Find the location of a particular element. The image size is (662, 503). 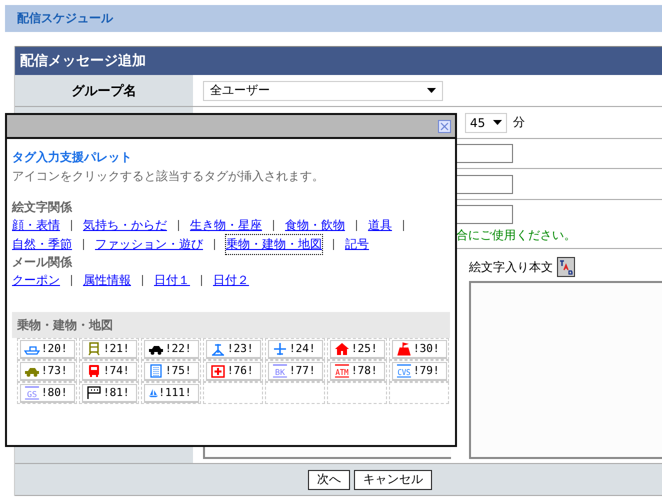

category-link: 生き物・星座 is located at coordinates (226, 225).